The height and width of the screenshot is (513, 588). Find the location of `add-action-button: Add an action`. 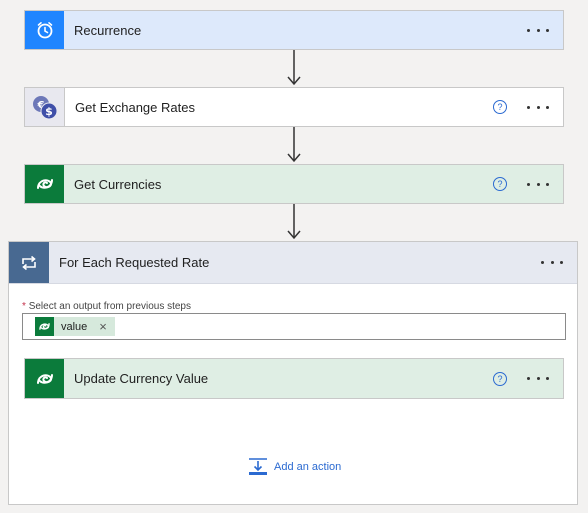

add-action-button: Add an action is located at coordinates (294, 467).